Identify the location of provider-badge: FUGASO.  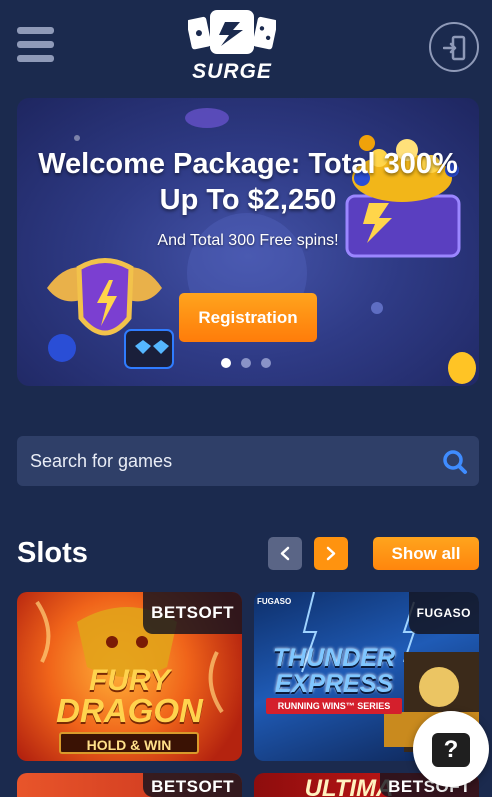
(443, 613).